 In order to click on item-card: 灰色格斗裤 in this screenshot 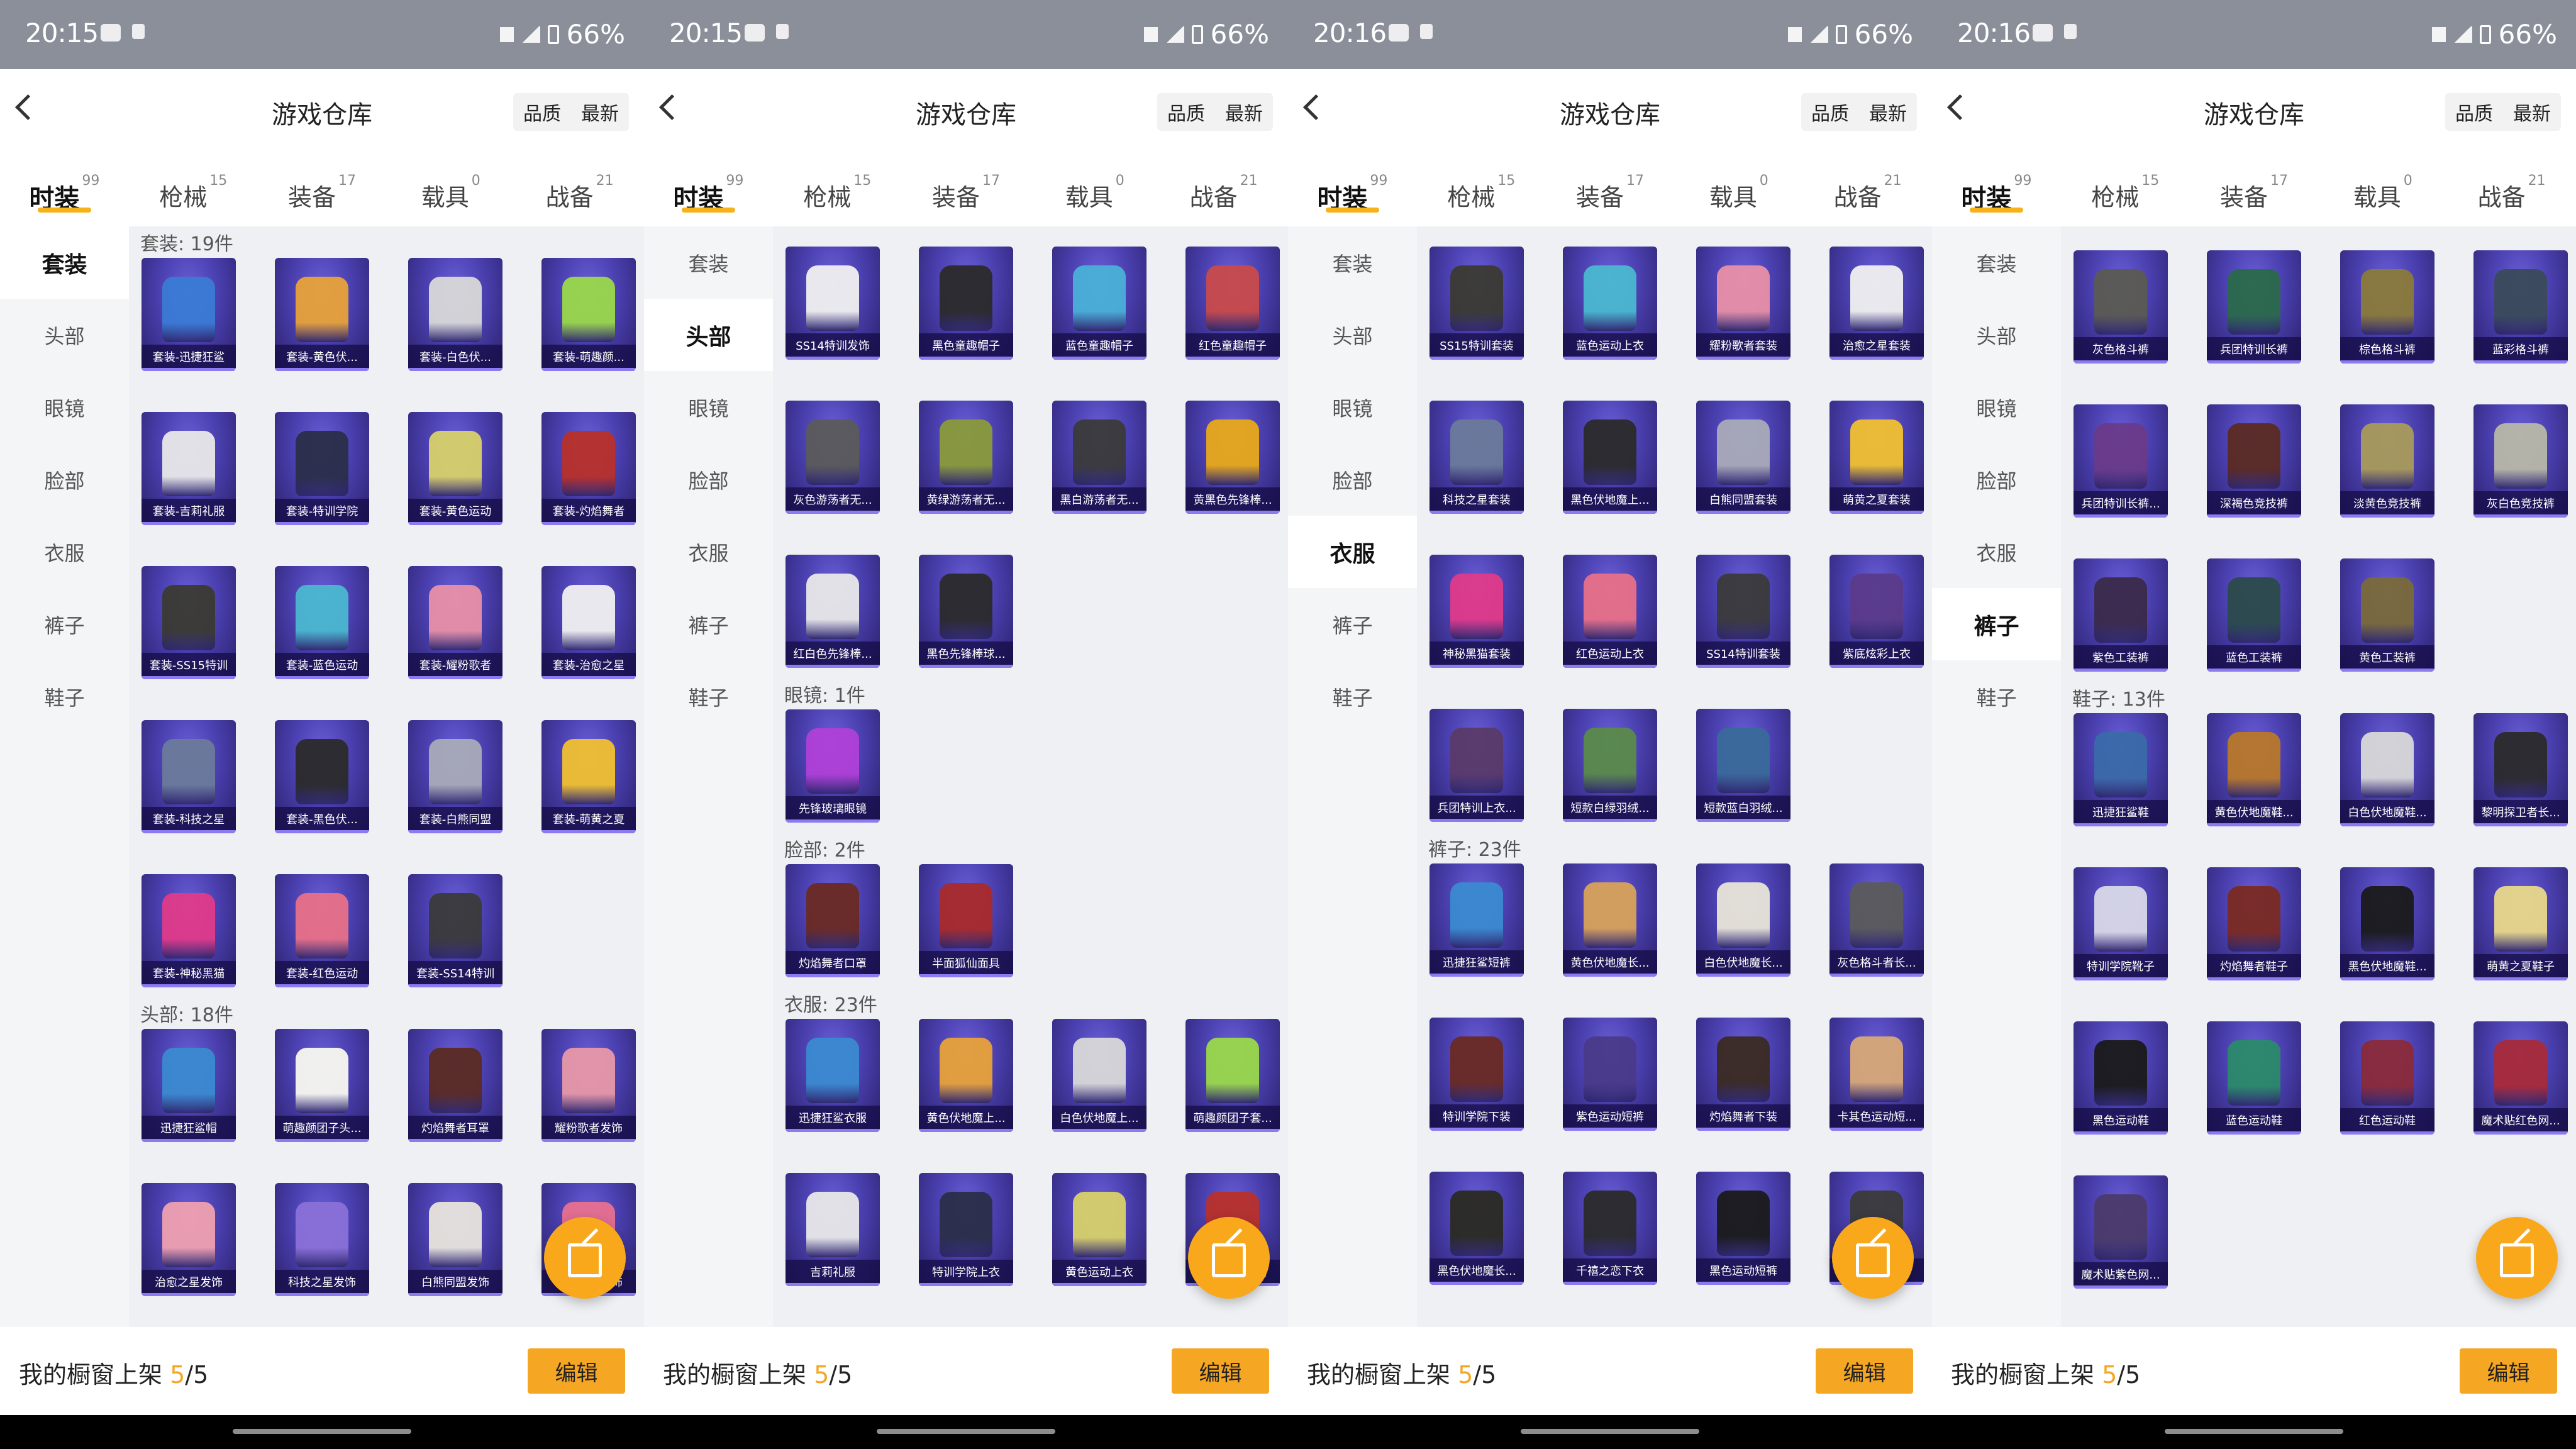, I will do `click(2121, 307)`.